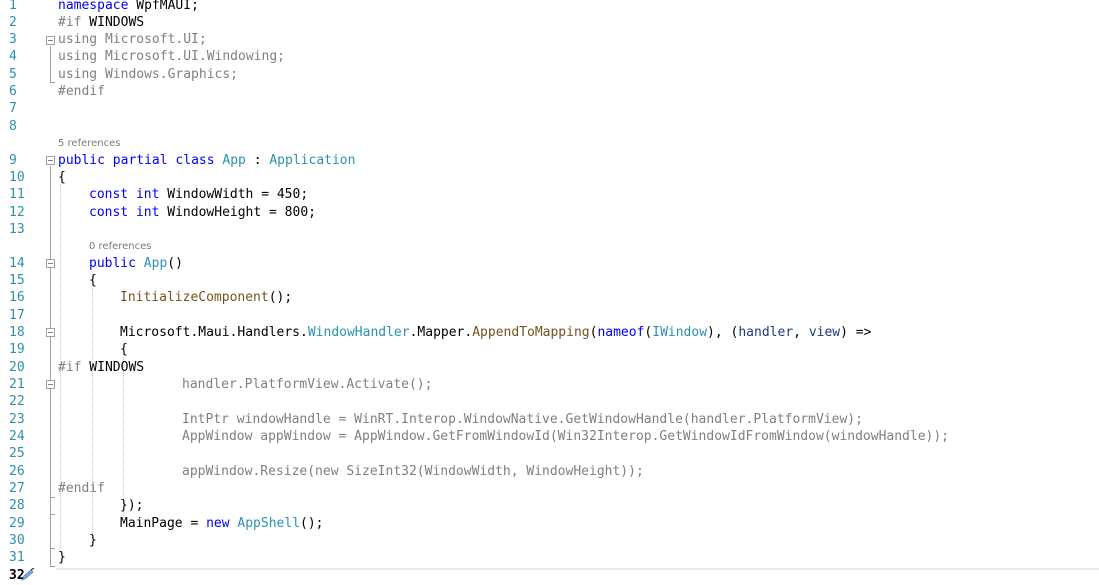 This screenshot has height=585, width=1099. What do you see at coordinates (171, 56) in the screenshot?
I see `code-line-4: using Microsoft.UI.Windowing;` at bounding box center [171, 56].